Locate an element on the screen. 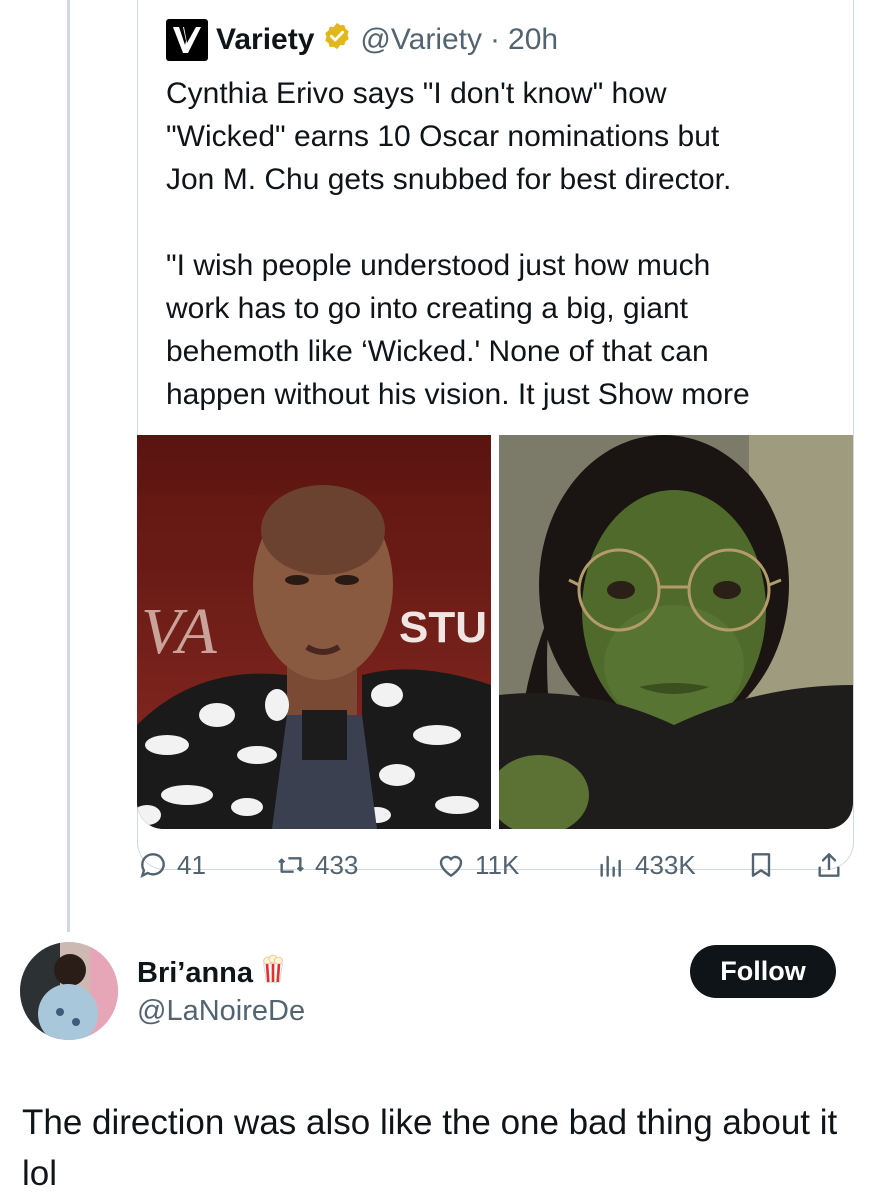 The height and width of the screenshot is (1200, 872). views-icon is located at coordinates (610, 866).